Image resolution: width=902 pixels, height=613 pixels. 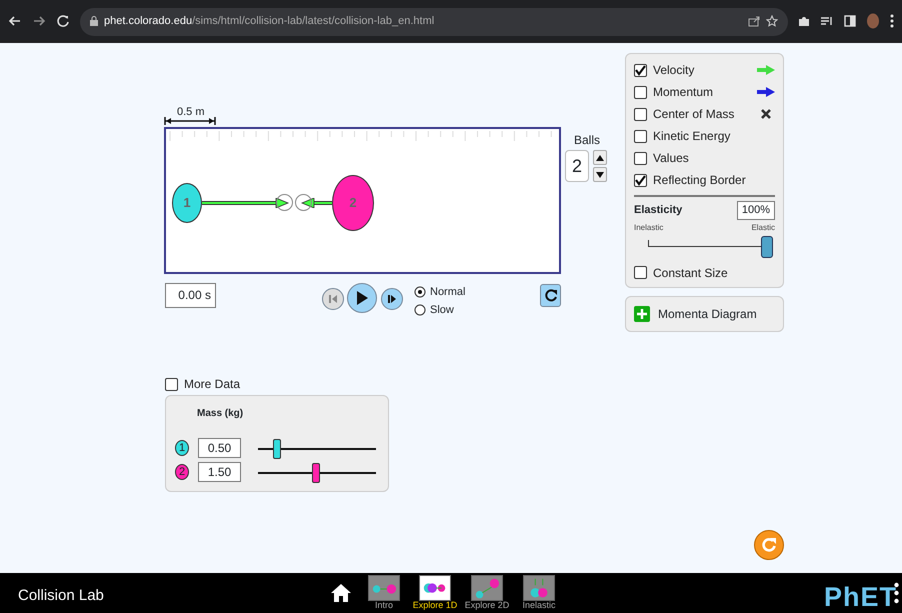 I want to click on screen-label: Explore 1D, so click(x=435, y=605).